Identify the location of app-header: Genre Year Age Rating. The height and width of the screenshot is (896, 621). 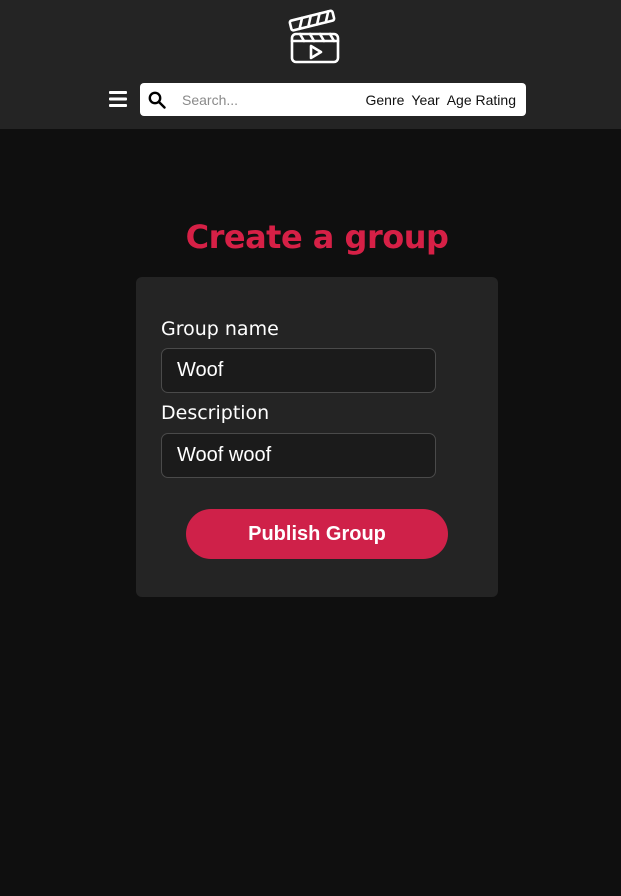
(310, 64).